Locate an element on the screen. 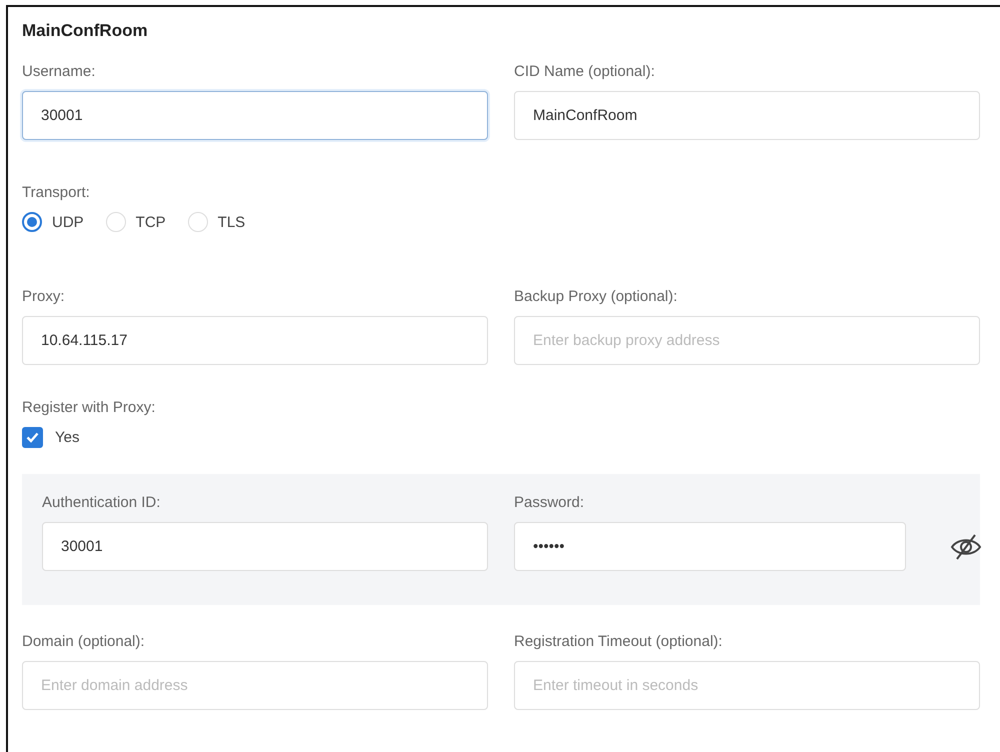 This screenshot has width=1000, height=752. radio-option: TCP is located at coordinates (136, 222).